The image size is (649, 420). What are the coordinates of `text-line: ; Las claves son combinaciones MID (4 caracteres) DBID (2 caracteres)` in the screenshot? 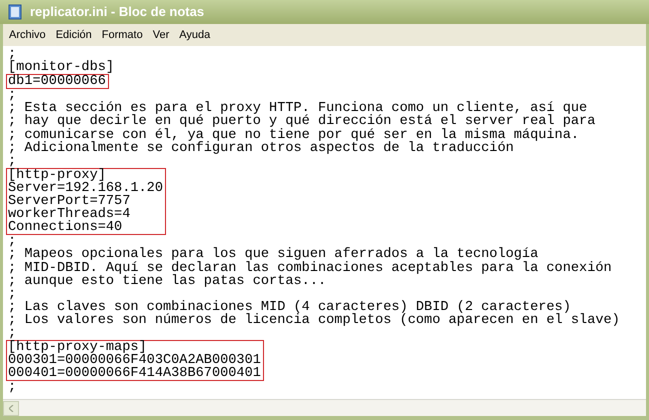 It's located at (289, 307).